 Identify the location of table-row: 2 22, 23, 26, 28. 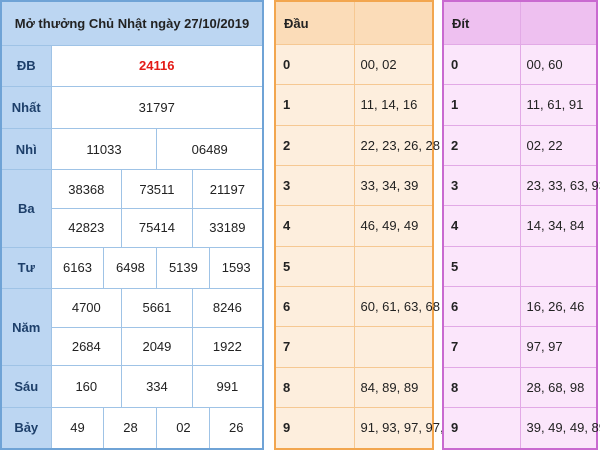
(357, 145).